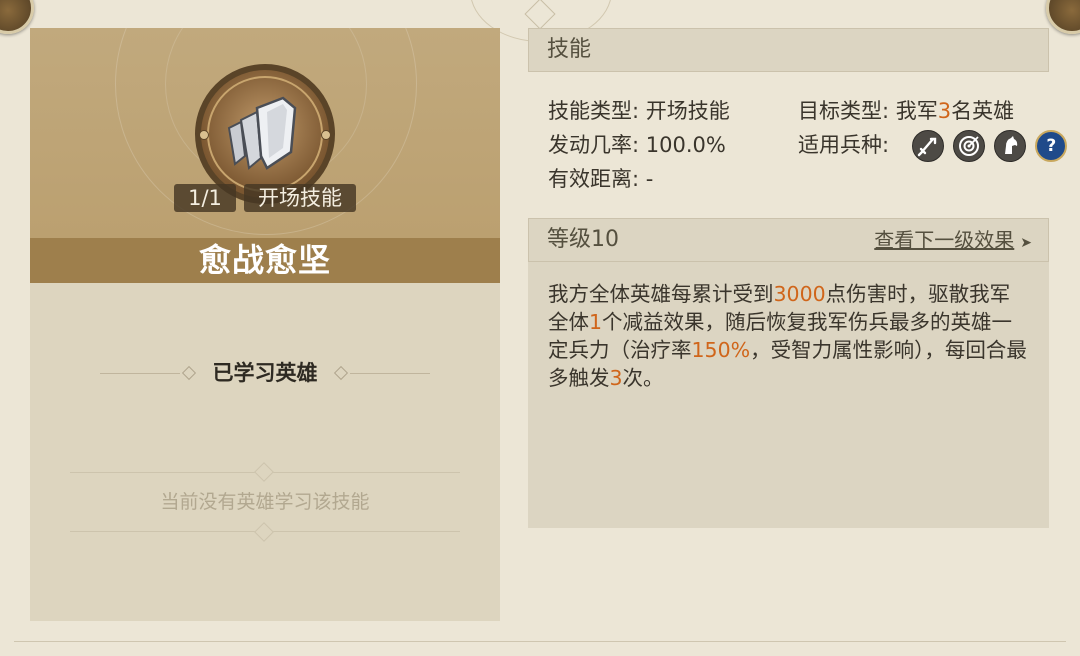 The height and width of the screenshot is (656, 1080). I want to click on desc-debuff-count: 1, so click(596, 322).